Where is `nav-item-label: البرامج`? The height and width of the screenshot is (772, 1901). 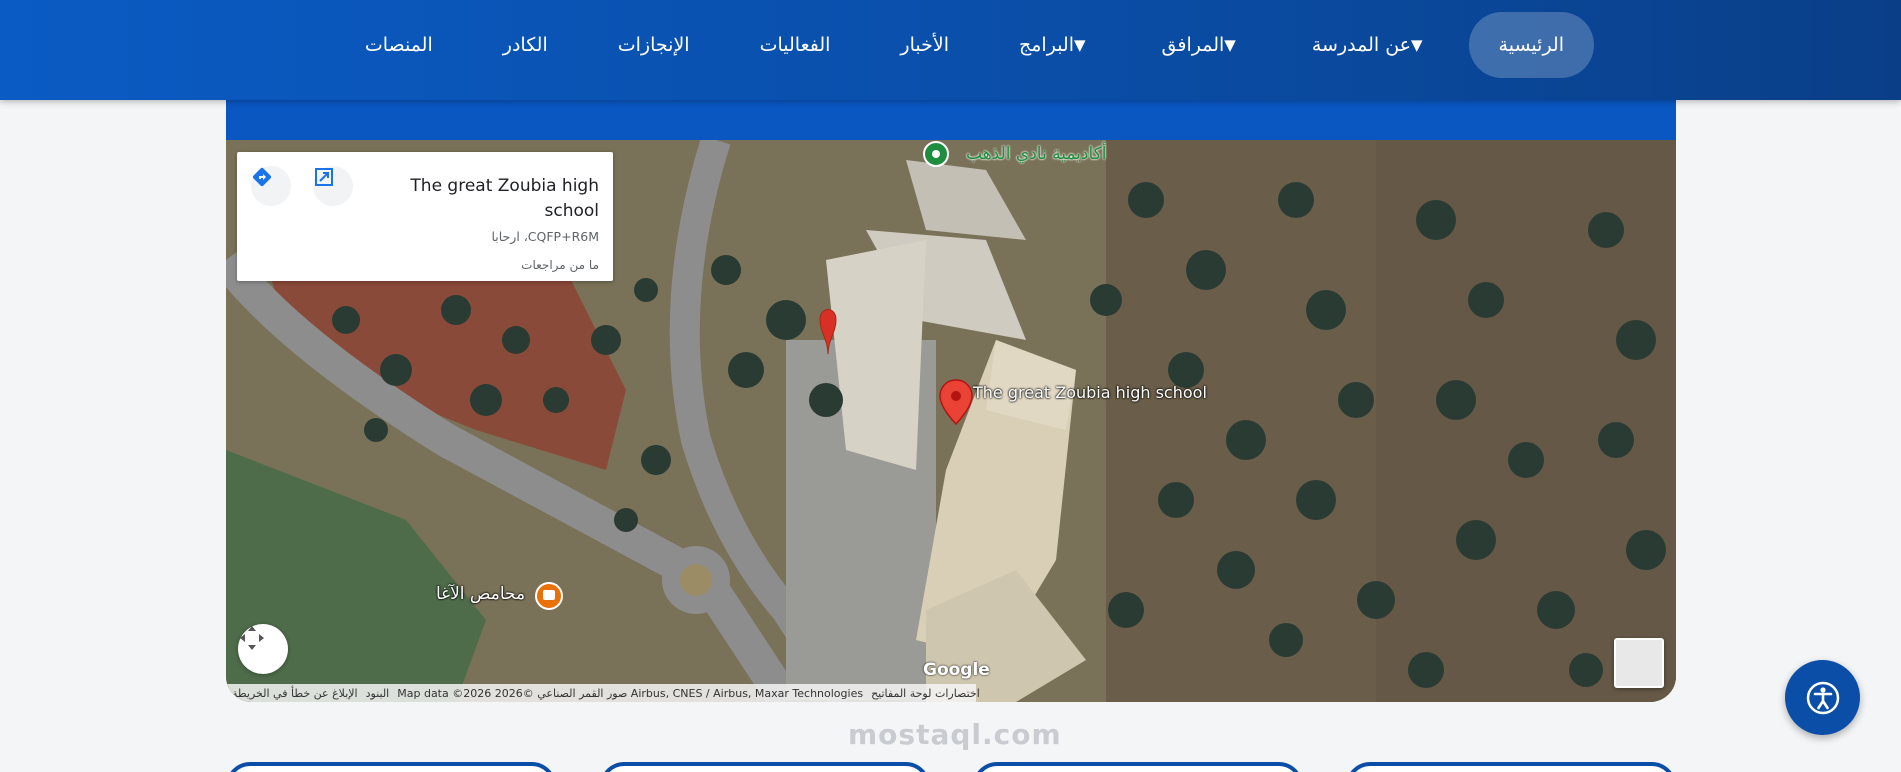 nav-item-label: البرامج is located at coordinates (1046, 45).